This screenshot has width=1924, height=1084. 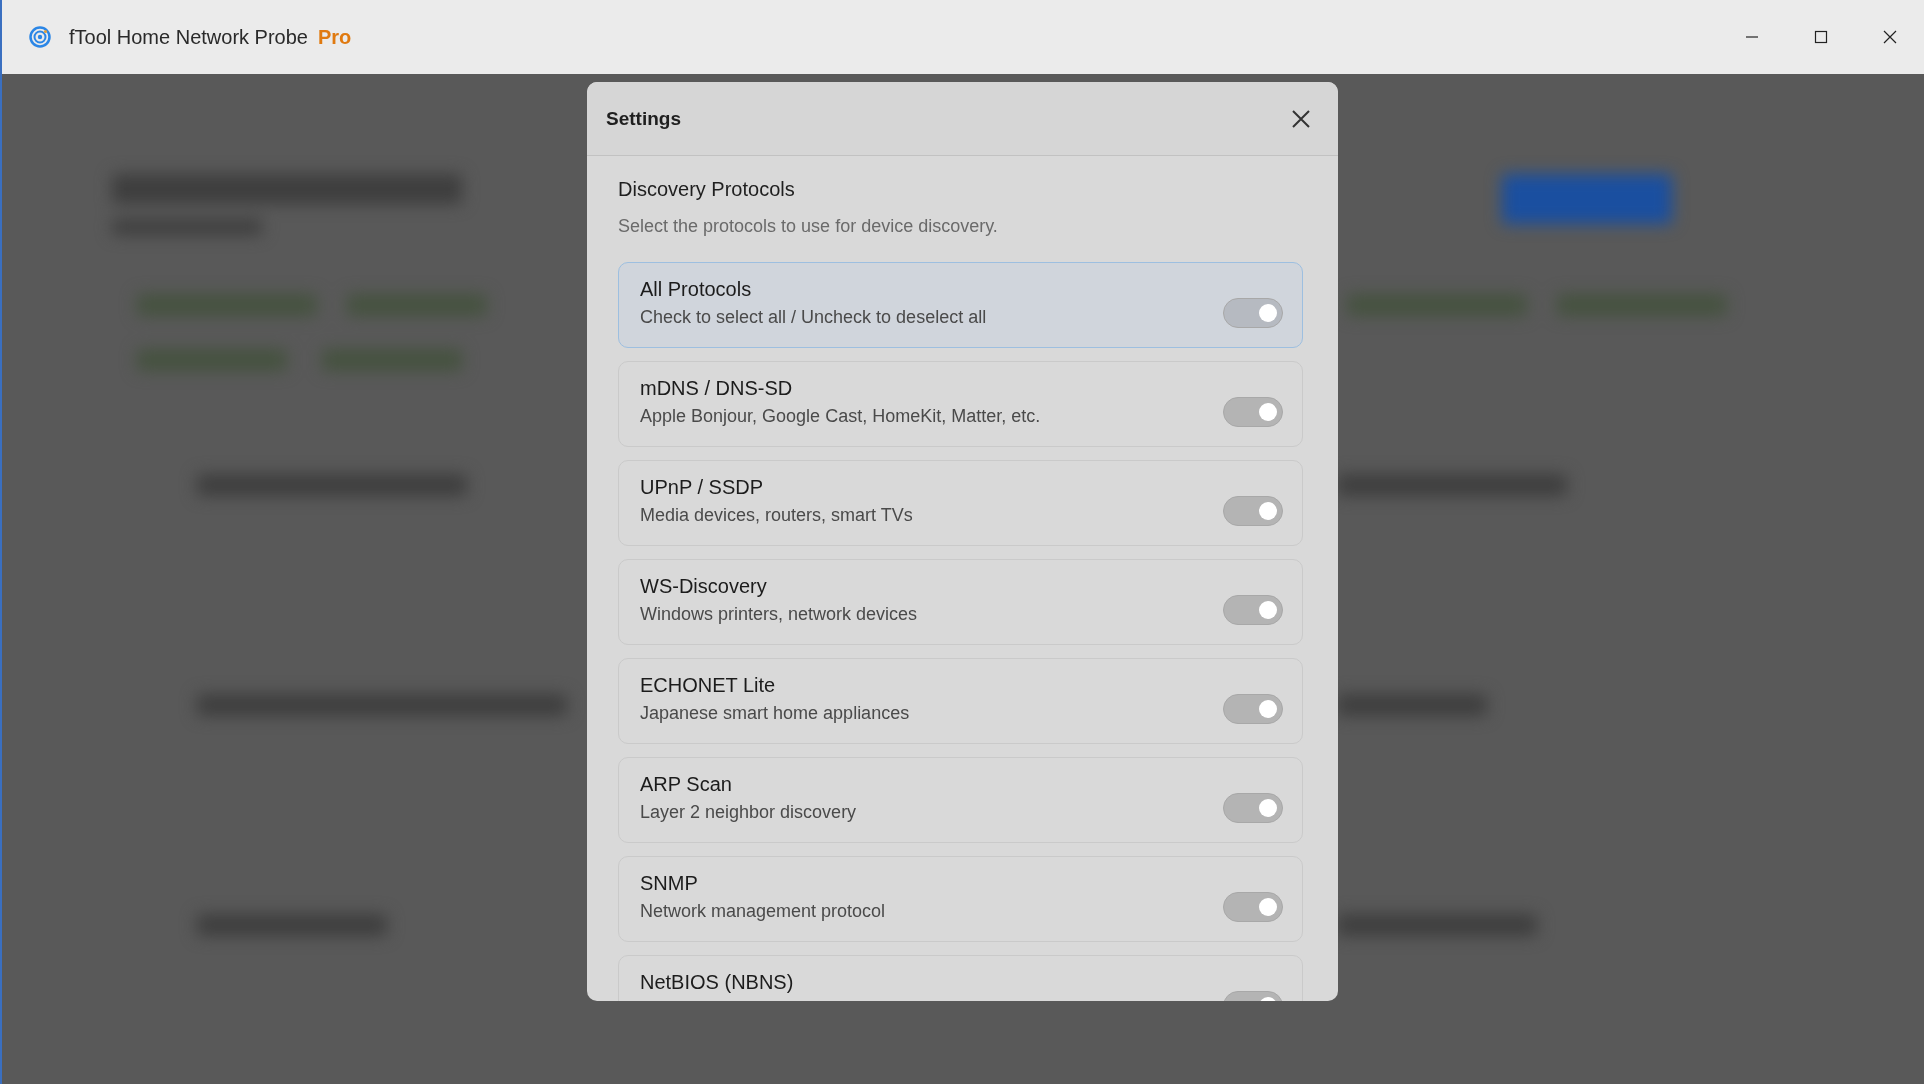 What do you see at coordinates (696, 289) in the screenshot?
I see `protocol-name: All Protocols` at bounding box center [696, 289].